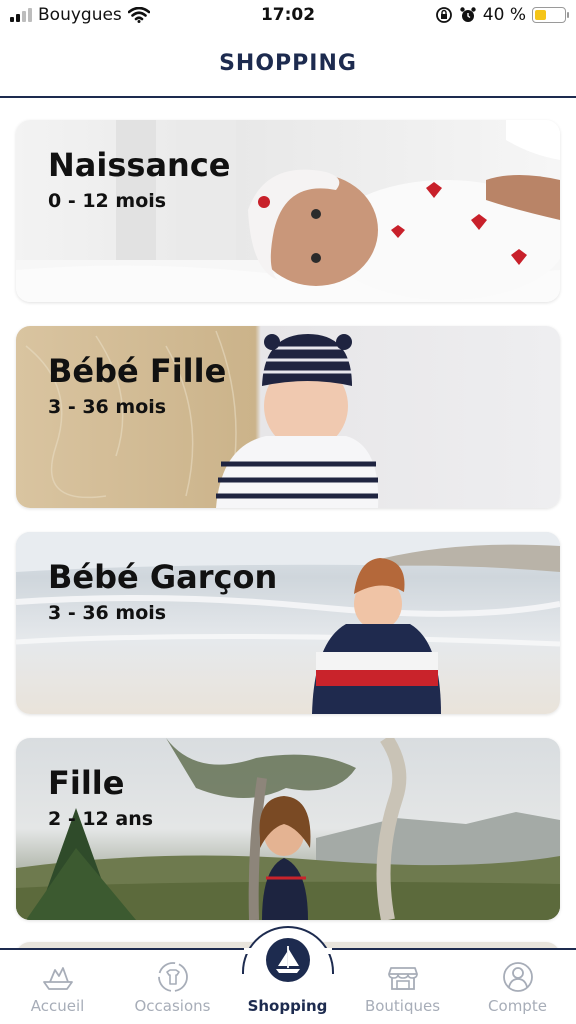  What do you see at coordinates (172, 1006) in the screenshot?
I see `tab-label: Occasions` at bounding box center [172, 1006].